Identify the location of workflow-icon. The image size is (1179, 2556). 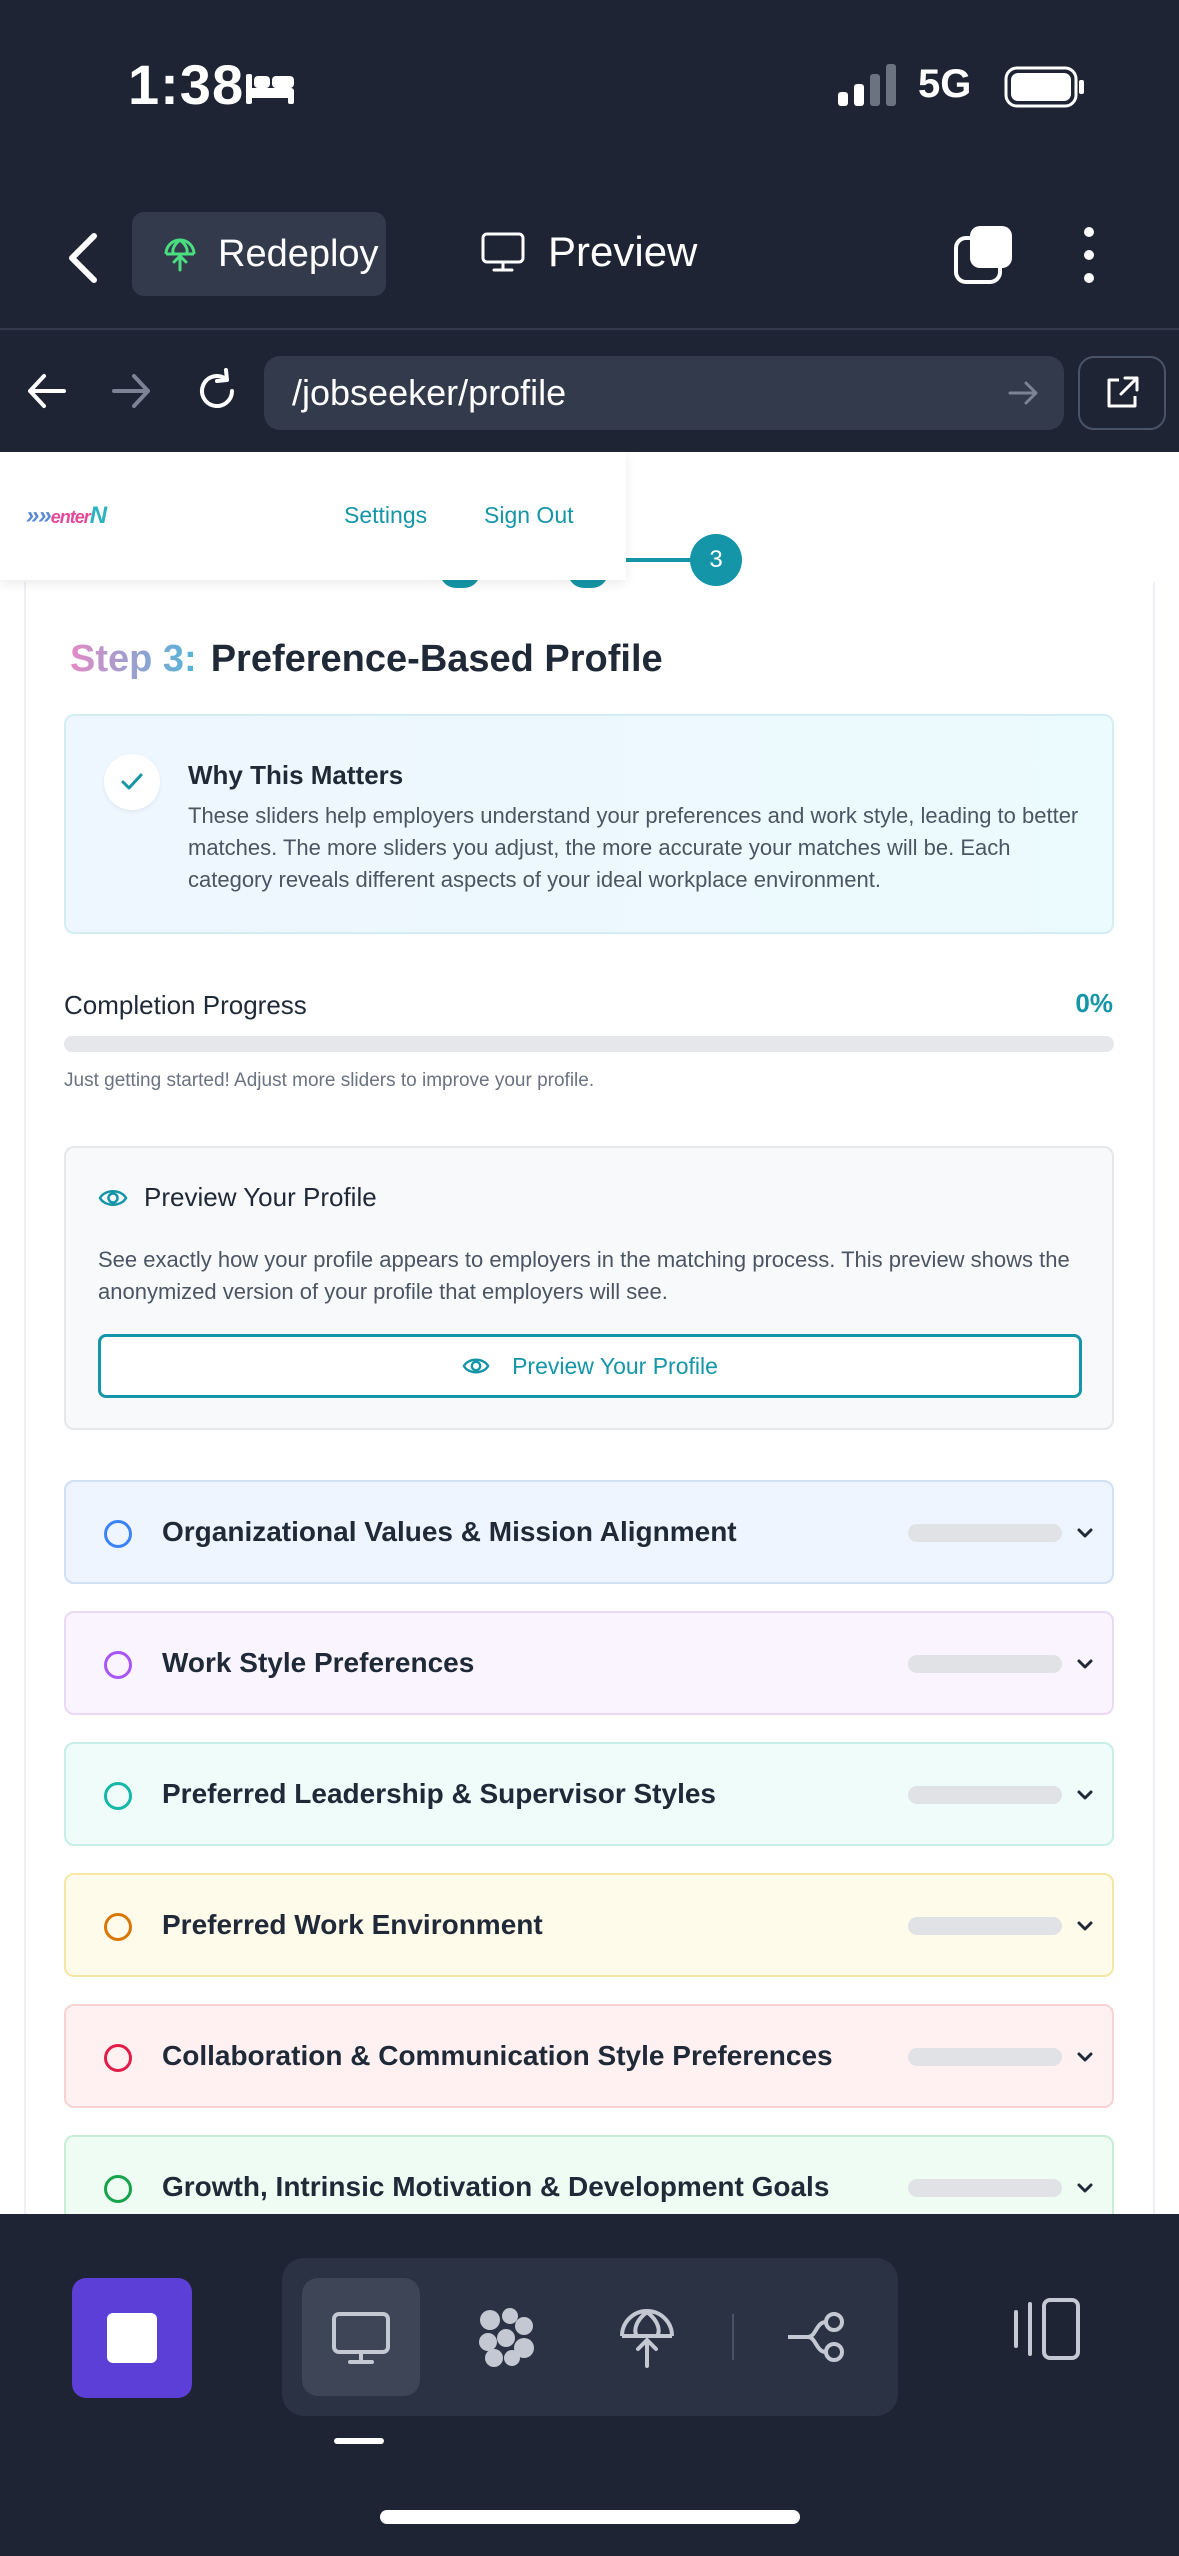
(816, 2337).